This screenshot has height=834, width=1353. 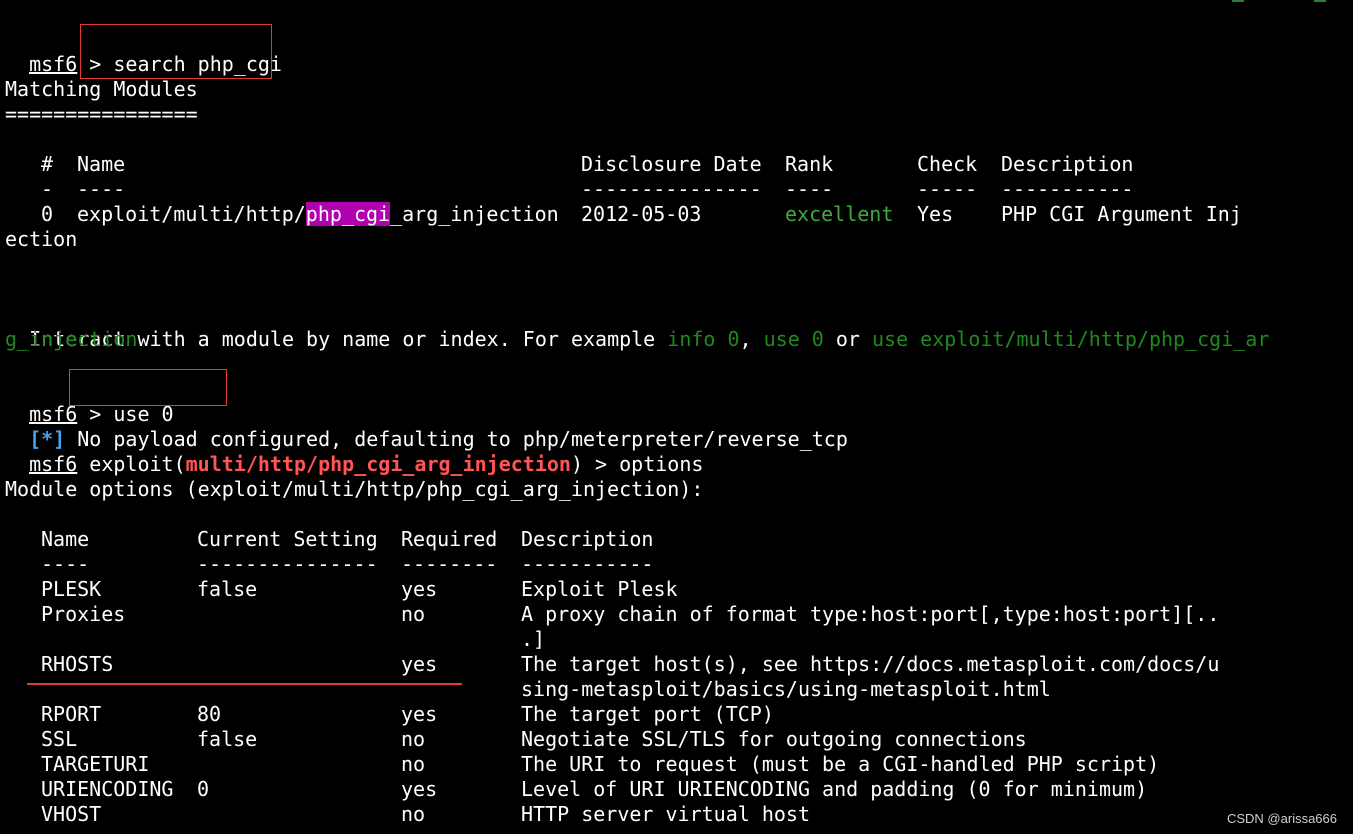 What do you see at coordinates (809, 189) in the screenshot?
I see `dash-rank: ----` at bounding box center [809, 189].